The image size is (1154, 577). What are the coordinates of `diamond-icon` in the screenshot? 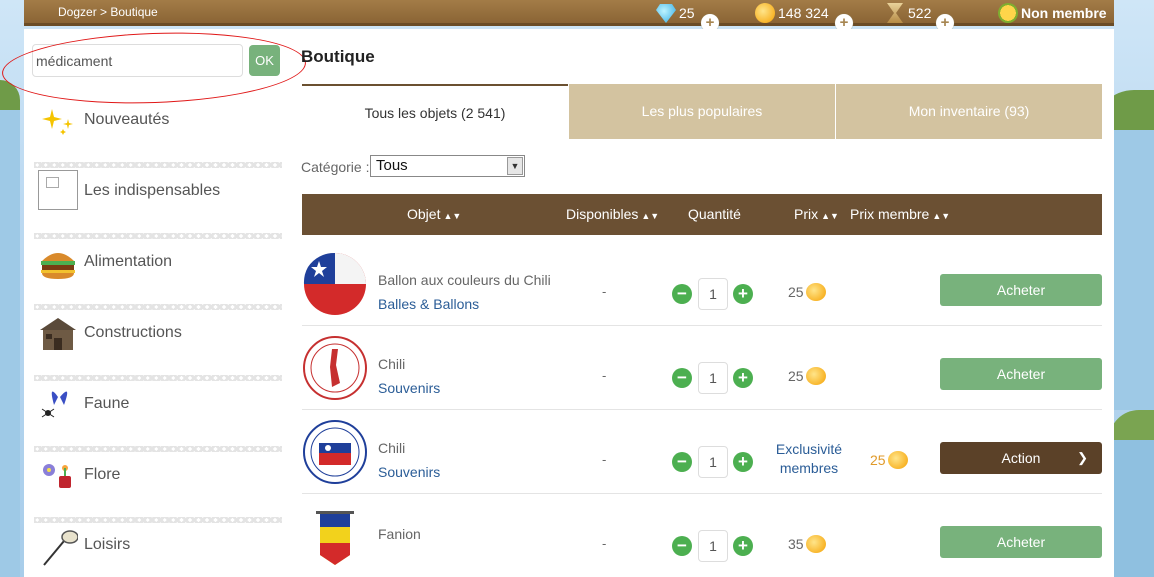 It's located at (666, 13).